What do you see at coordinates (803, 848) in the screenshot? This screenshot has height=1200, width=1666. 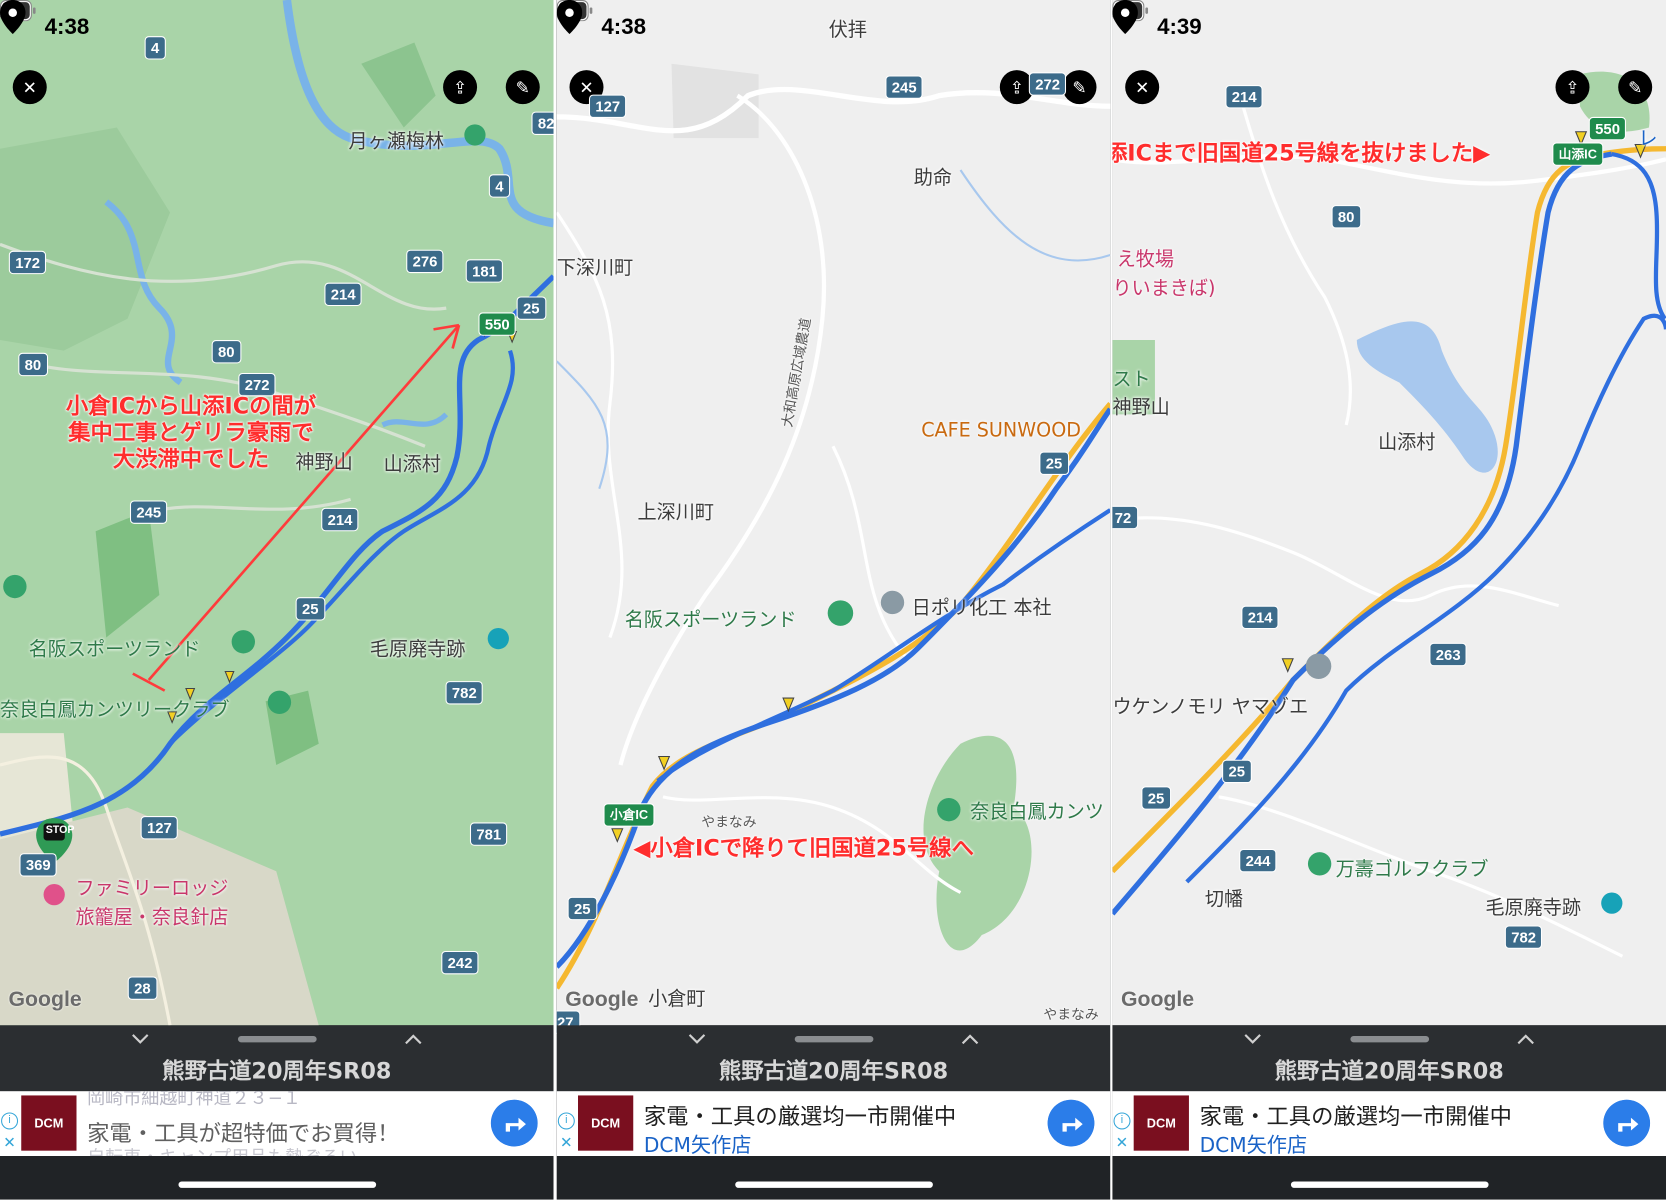 I see `annotation-text: ◀小倉ICで降りて旧国道25号線へ` at bounding box center [803, 848].